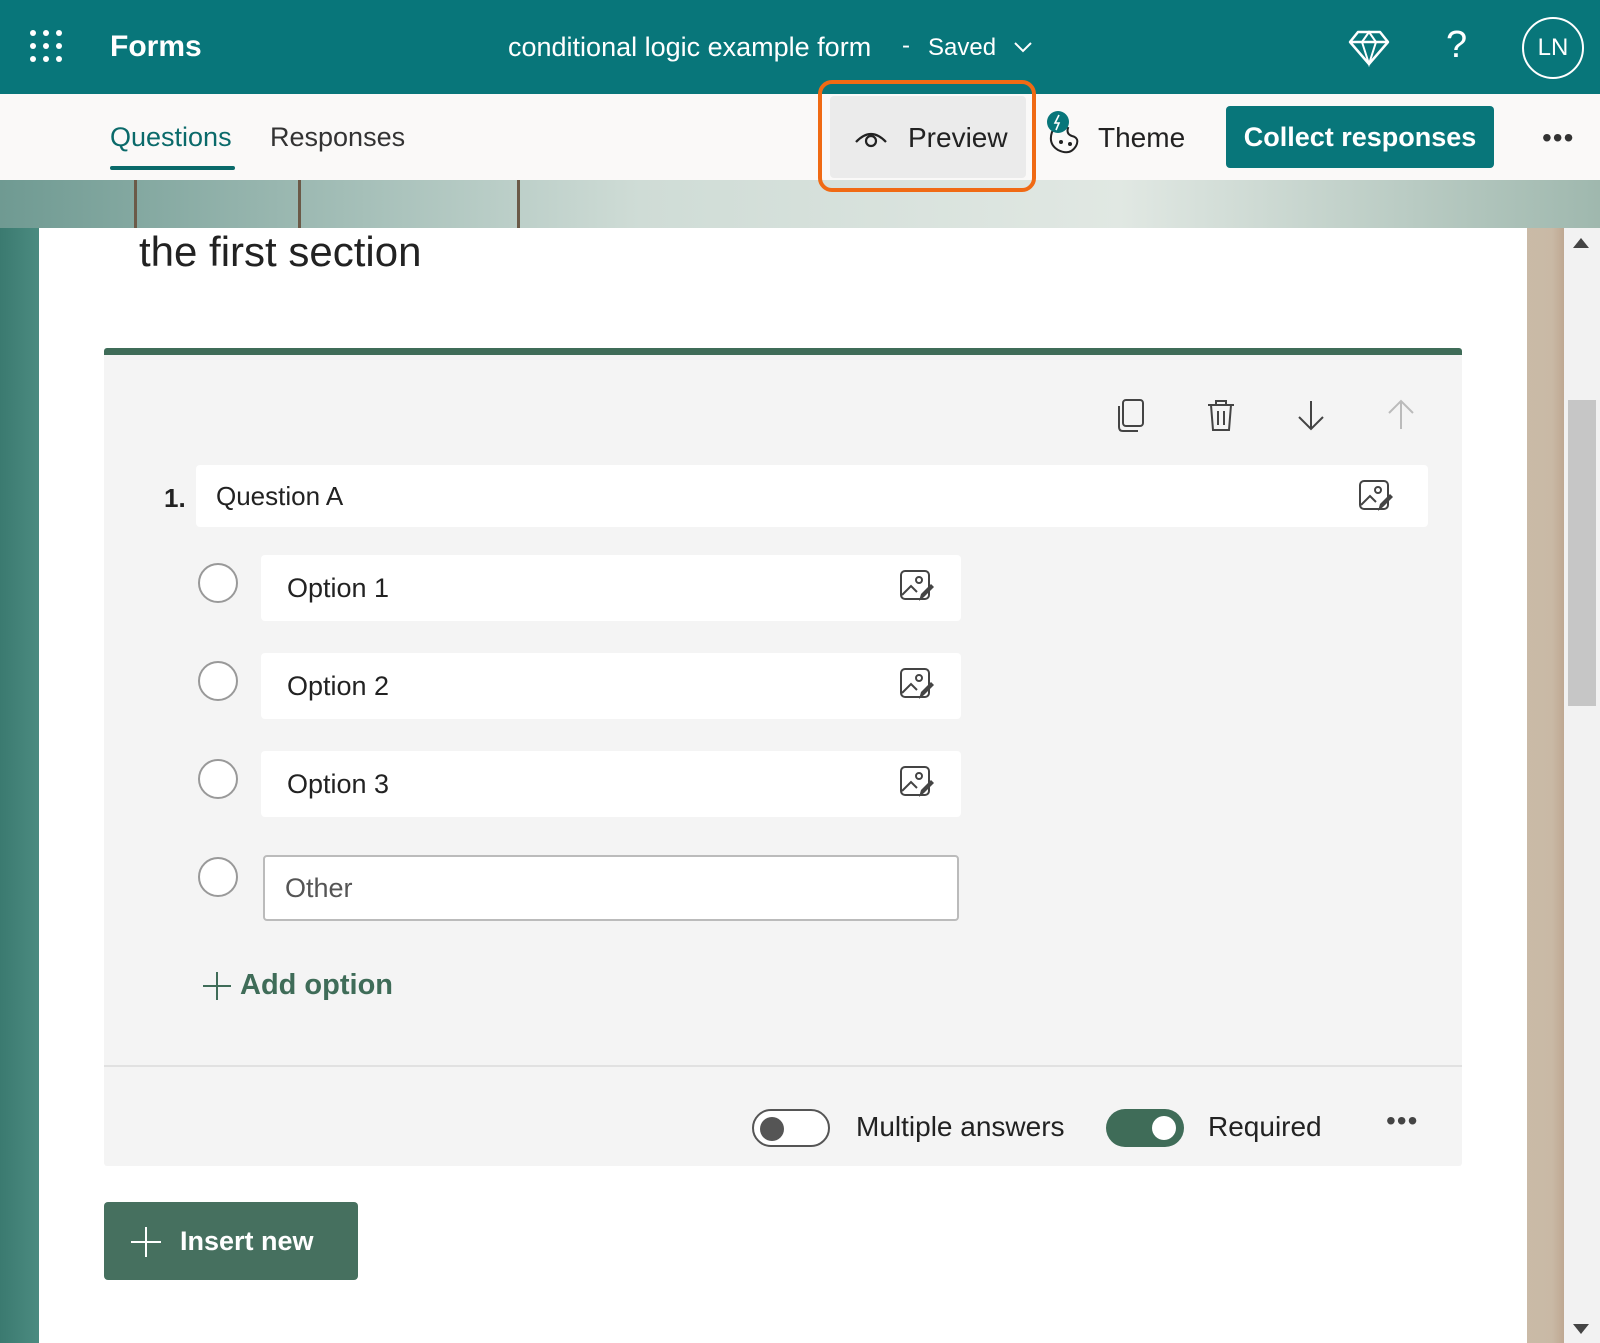  What do you see at coordinates (783, 1066) in the screenshot?
I see `divider` at bounding box center [783, 1066].